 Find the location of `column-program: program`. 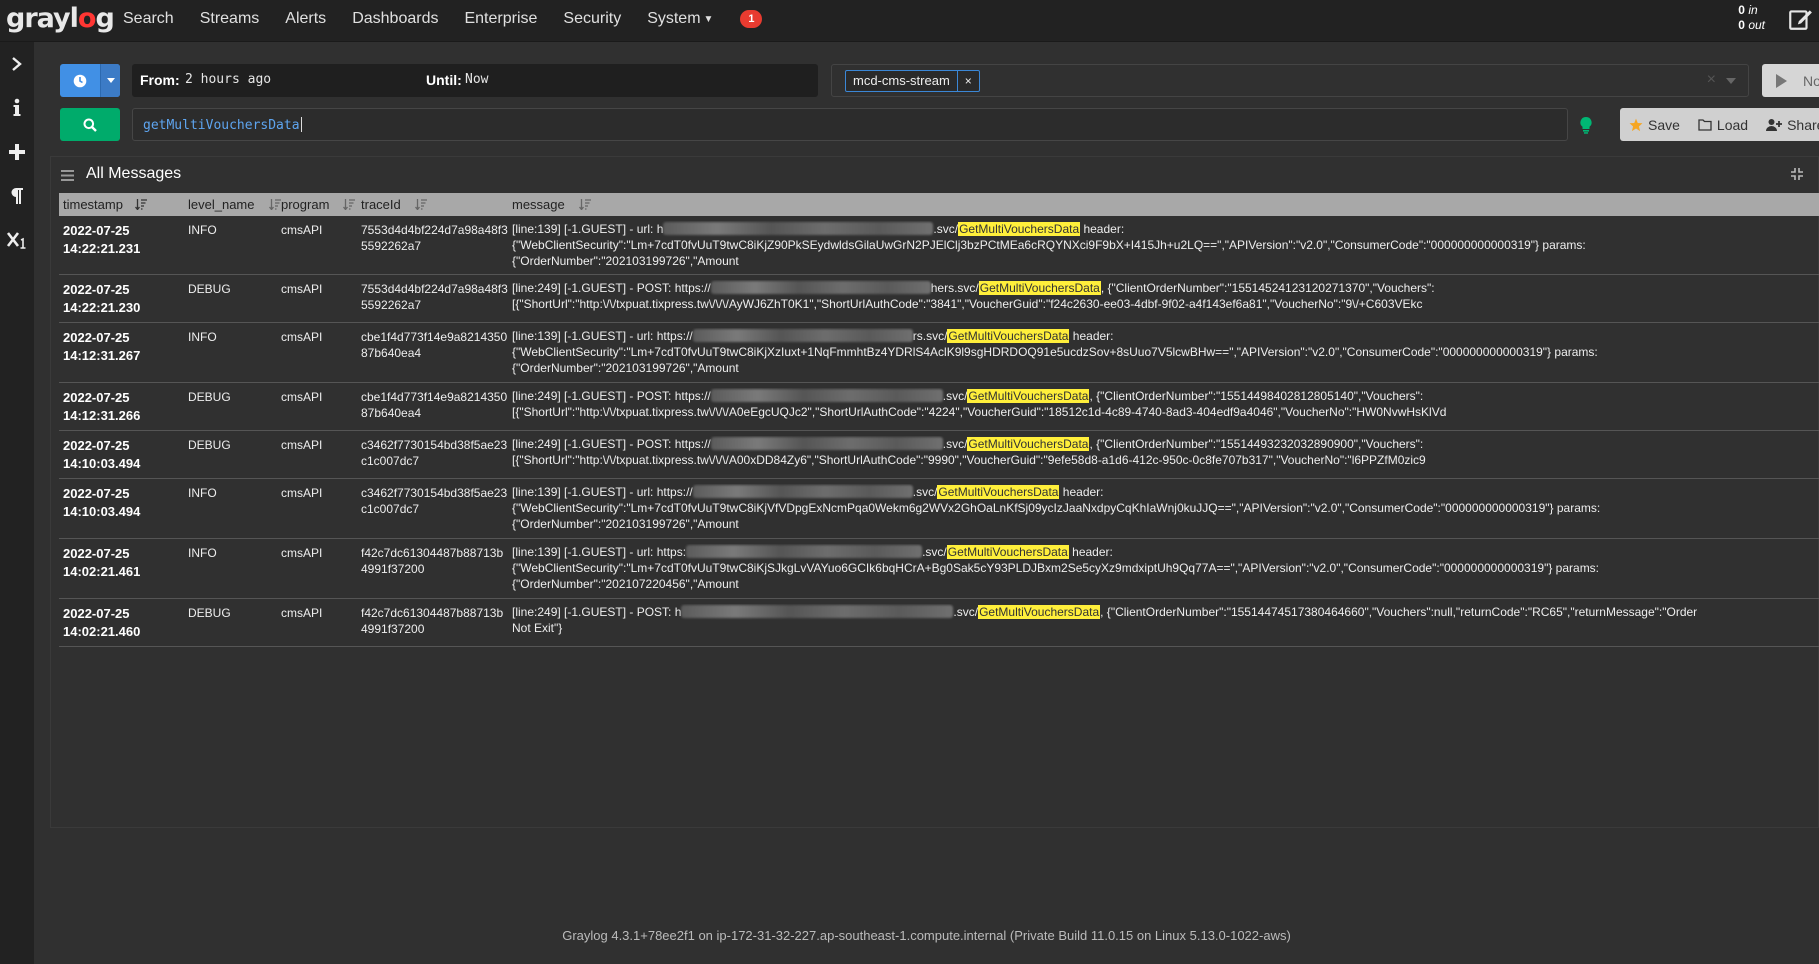

column-program: program is located at coordinates (318, 204).